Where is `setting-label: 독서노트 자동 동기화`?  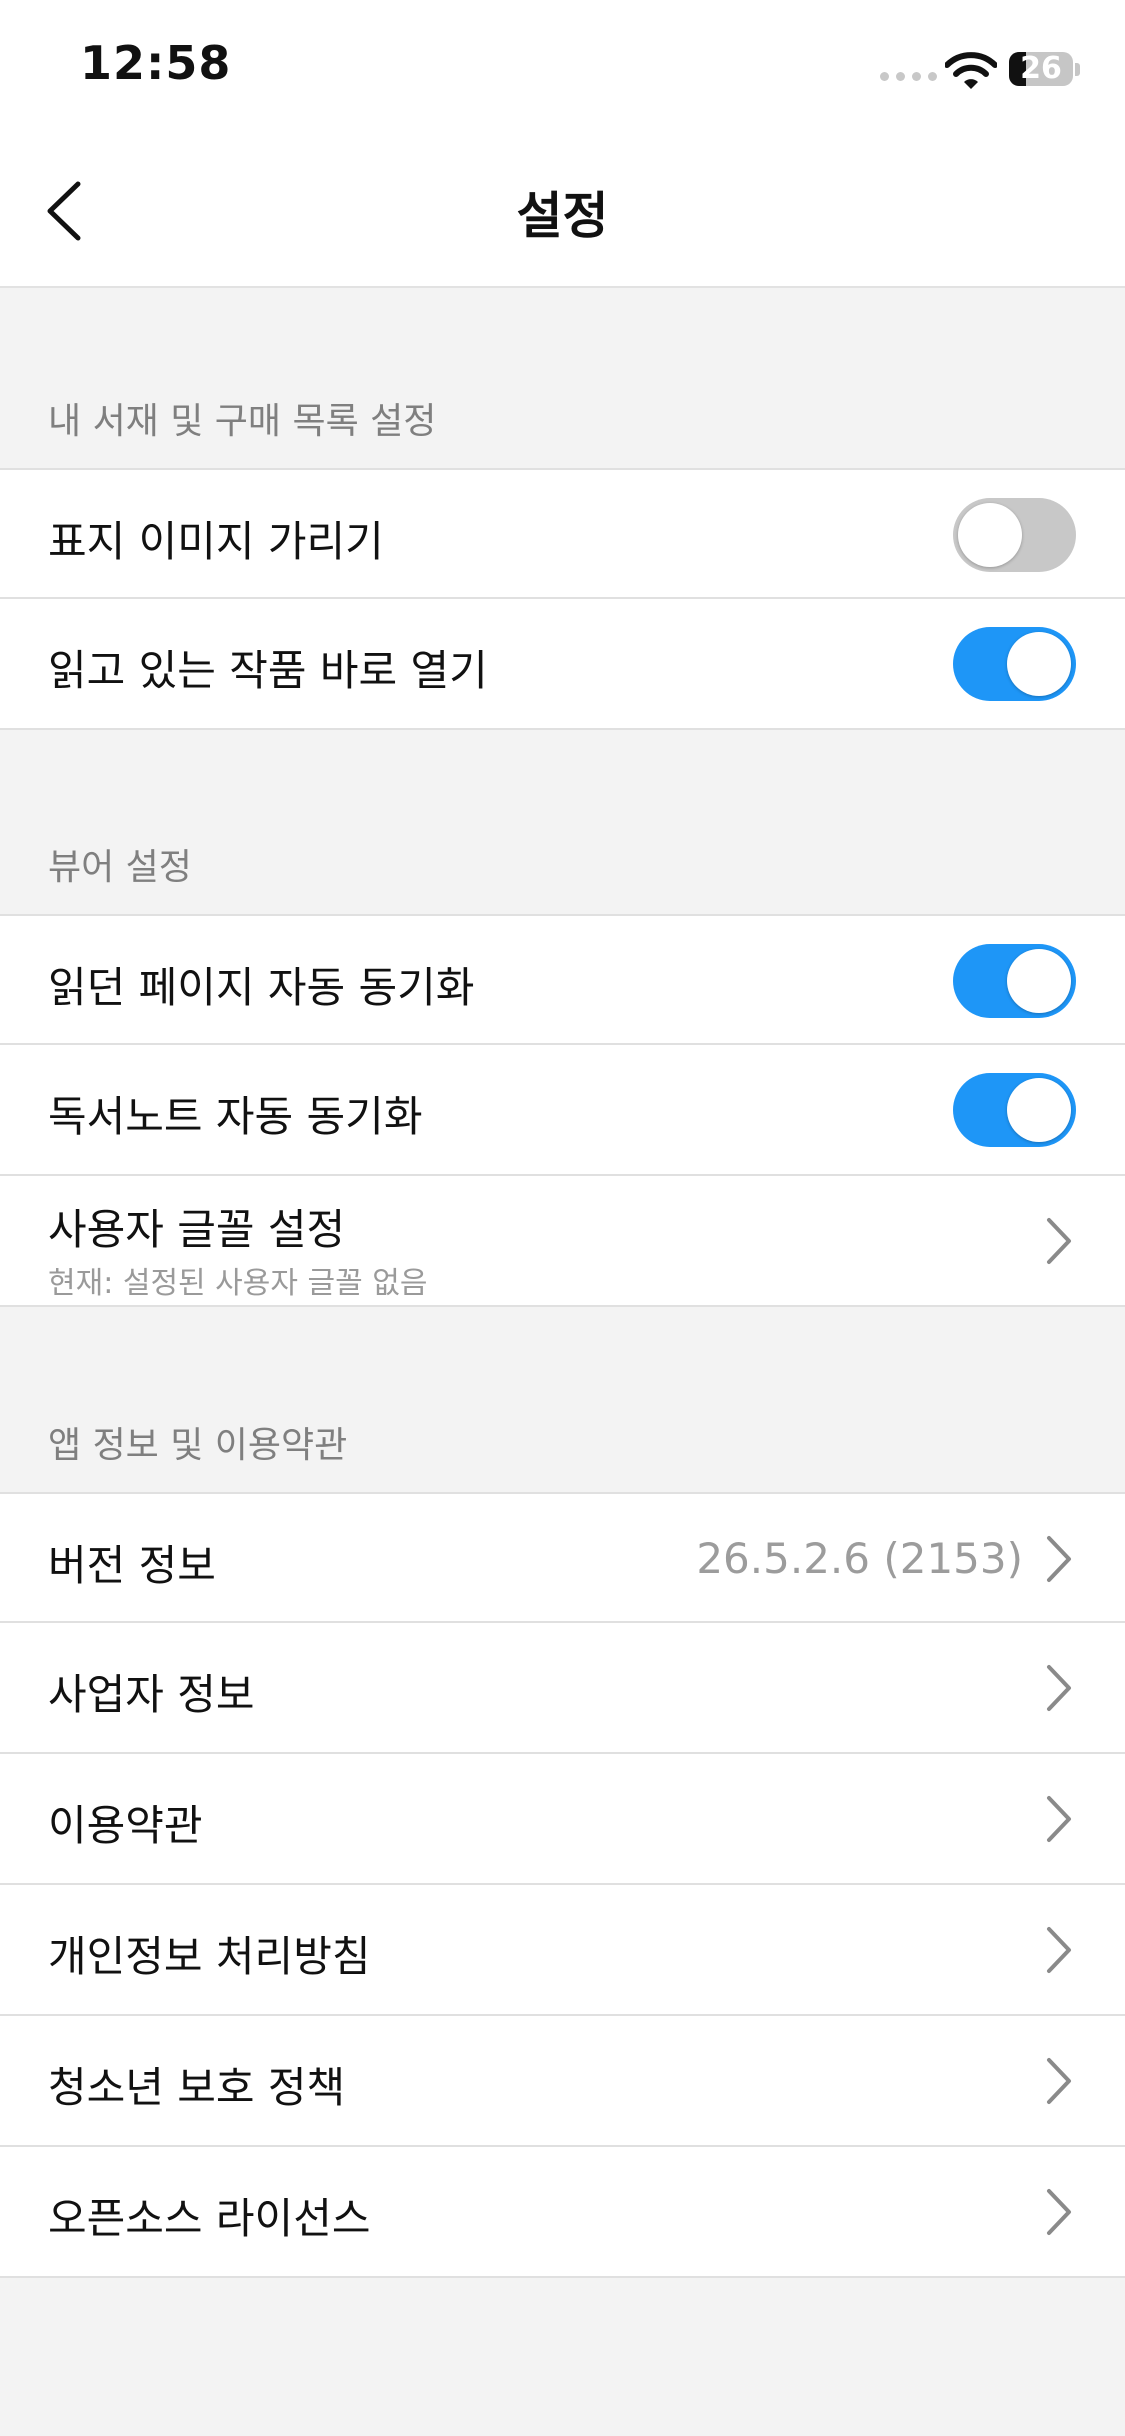 setting-label: 독서노트 자동 동기화 is located at coordinates (235, 1116).